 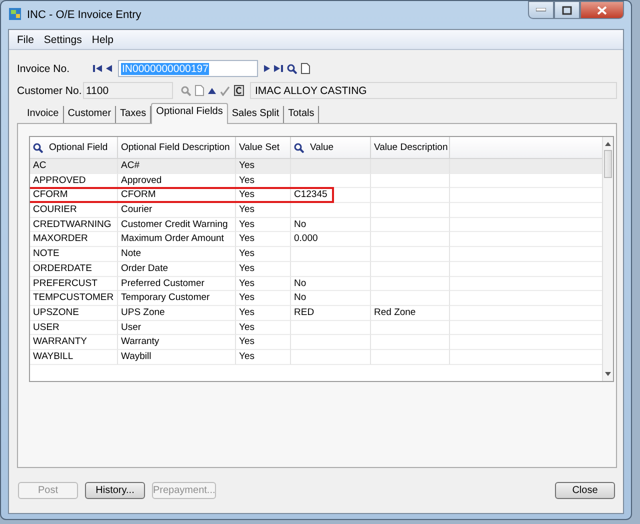 What do you see at coordinates (49, 90) in the screenshot?
I see `customer-number-label: Customer No.` at bounding box center [49, 90].